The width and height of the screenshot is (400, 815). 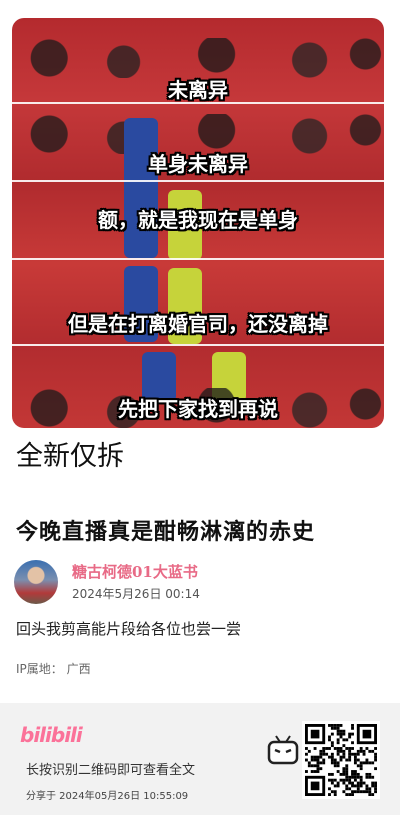 I want to click on avatar, so click(x=36, y=582).